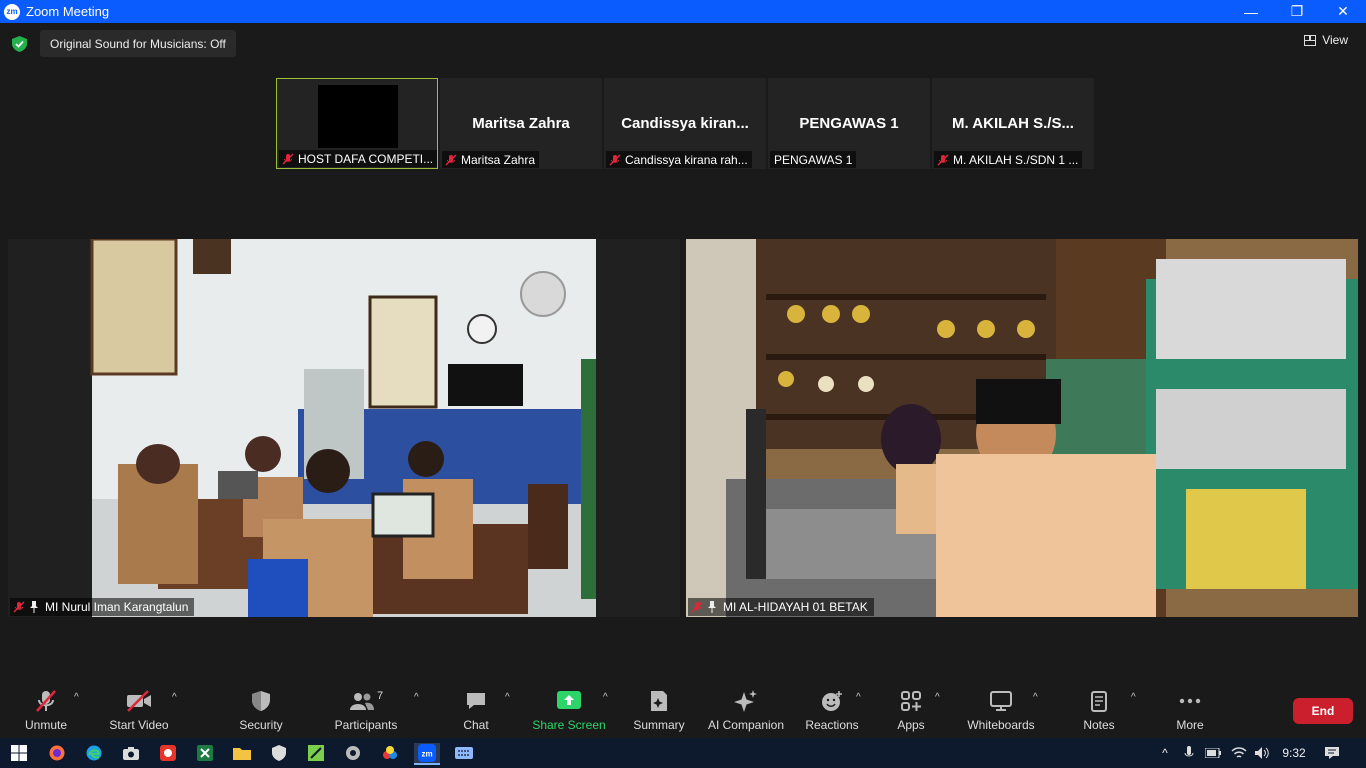 This screenshot has width=1366, height=768. I want to click on video-label: MI Nurul Iman Karangtalun, so click(102, 607).